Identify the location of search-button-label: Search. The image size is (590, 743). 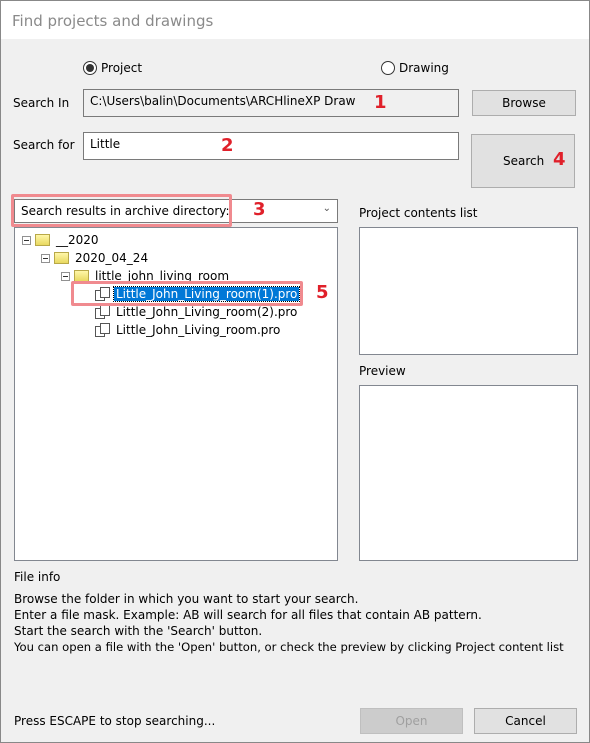
(524, 161).